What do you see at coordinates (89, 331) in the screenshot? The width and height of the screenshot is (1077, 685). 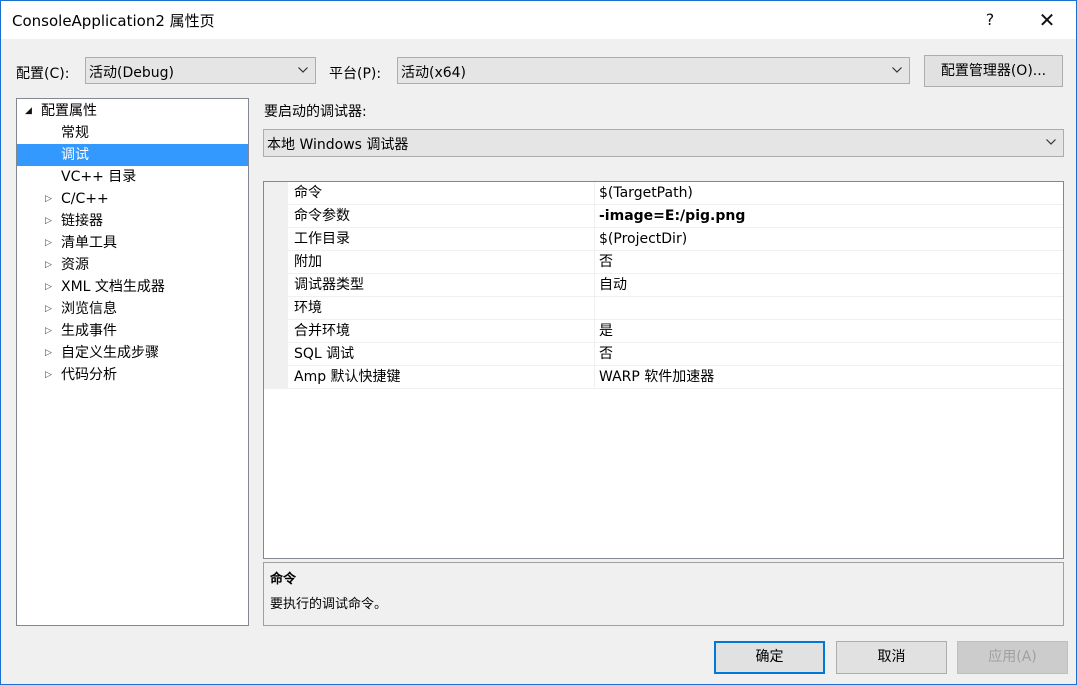 I see `tree-item-label: 生成事件` at bounding box center [89, 331].